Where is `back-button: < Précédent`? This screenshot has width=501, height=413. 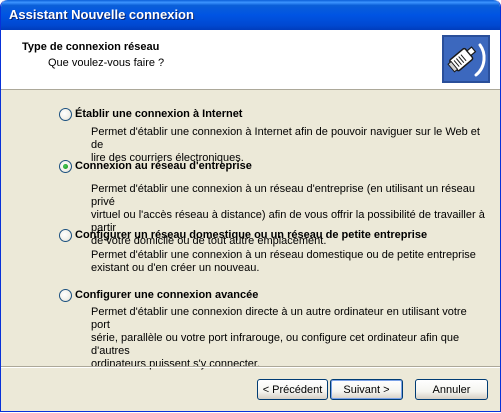
back-button: < Précédent is located at coordinates (292, 389).